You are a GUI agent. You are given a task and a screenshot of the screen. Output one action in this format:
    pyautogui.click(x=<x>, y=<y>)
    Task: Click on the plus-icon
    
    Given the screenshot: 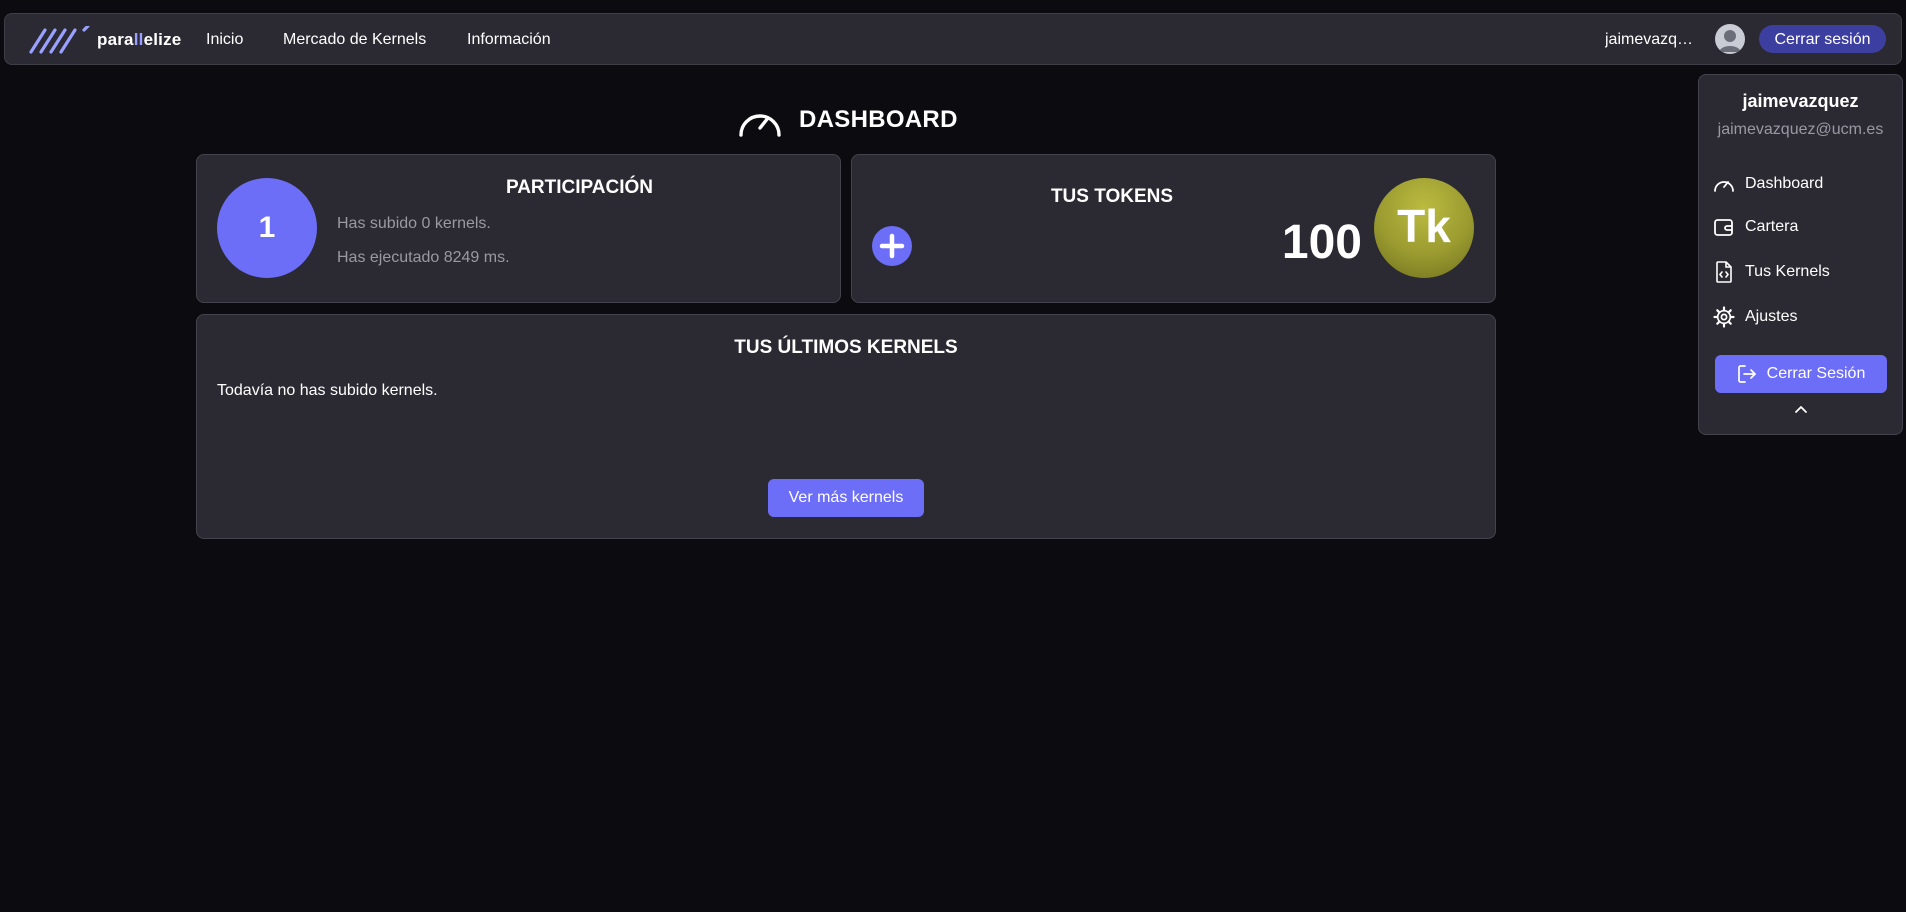 What is the action you would take?
    pyautogui.click(x=892, y=246)
    